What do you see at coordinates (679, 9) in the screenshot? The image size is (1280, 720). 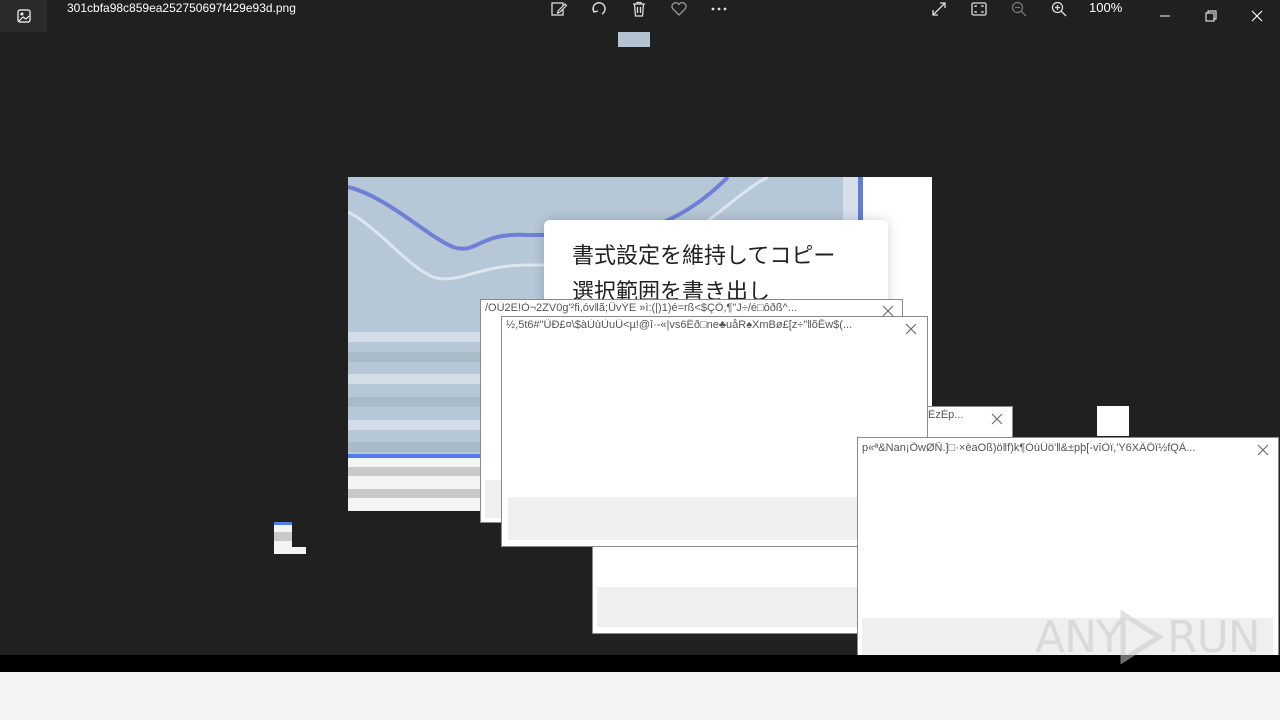 I see `favorite-icon` at bounding box center [679, 9].